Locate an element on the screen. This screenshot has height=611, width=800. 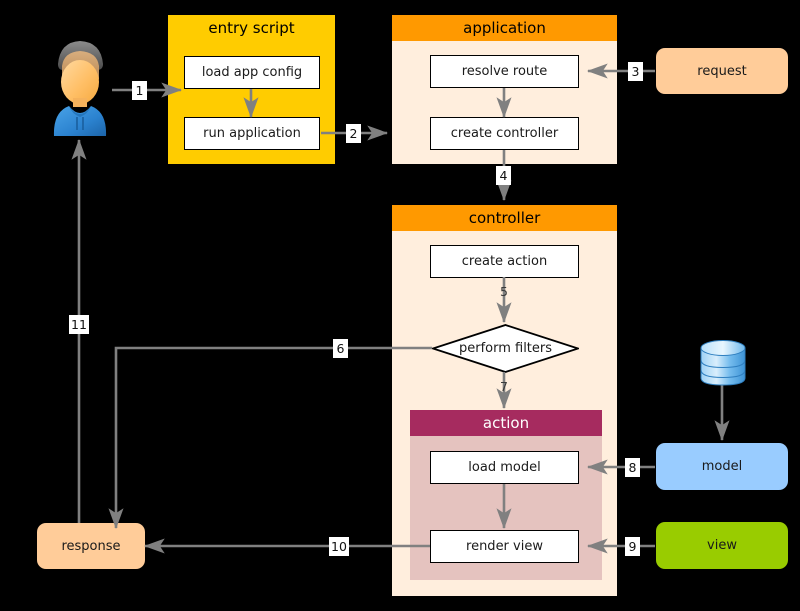
step-label-1: 1 is located at coordinates (139, 90).